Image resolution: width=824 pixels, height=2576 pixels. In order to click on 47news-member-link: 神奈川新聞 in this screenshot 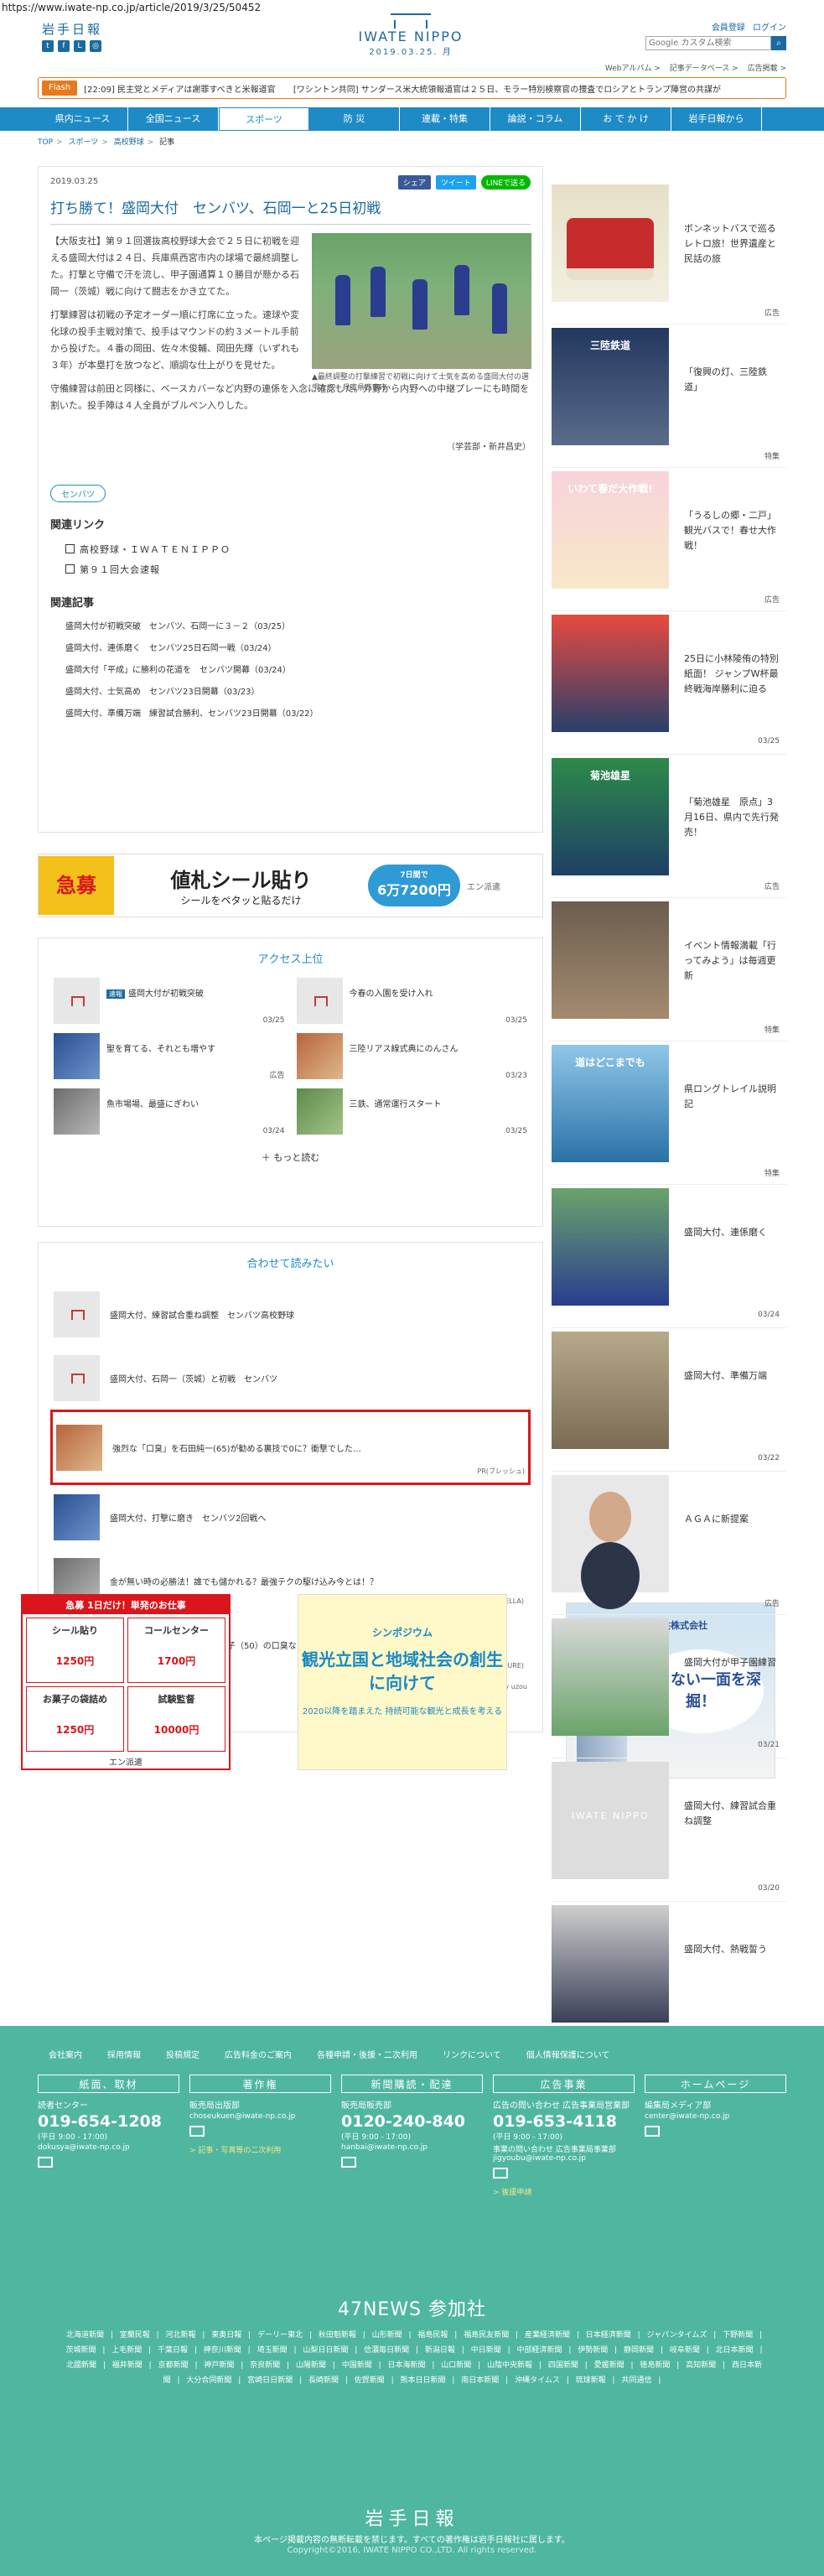, I will do `click(222, 2350)`.